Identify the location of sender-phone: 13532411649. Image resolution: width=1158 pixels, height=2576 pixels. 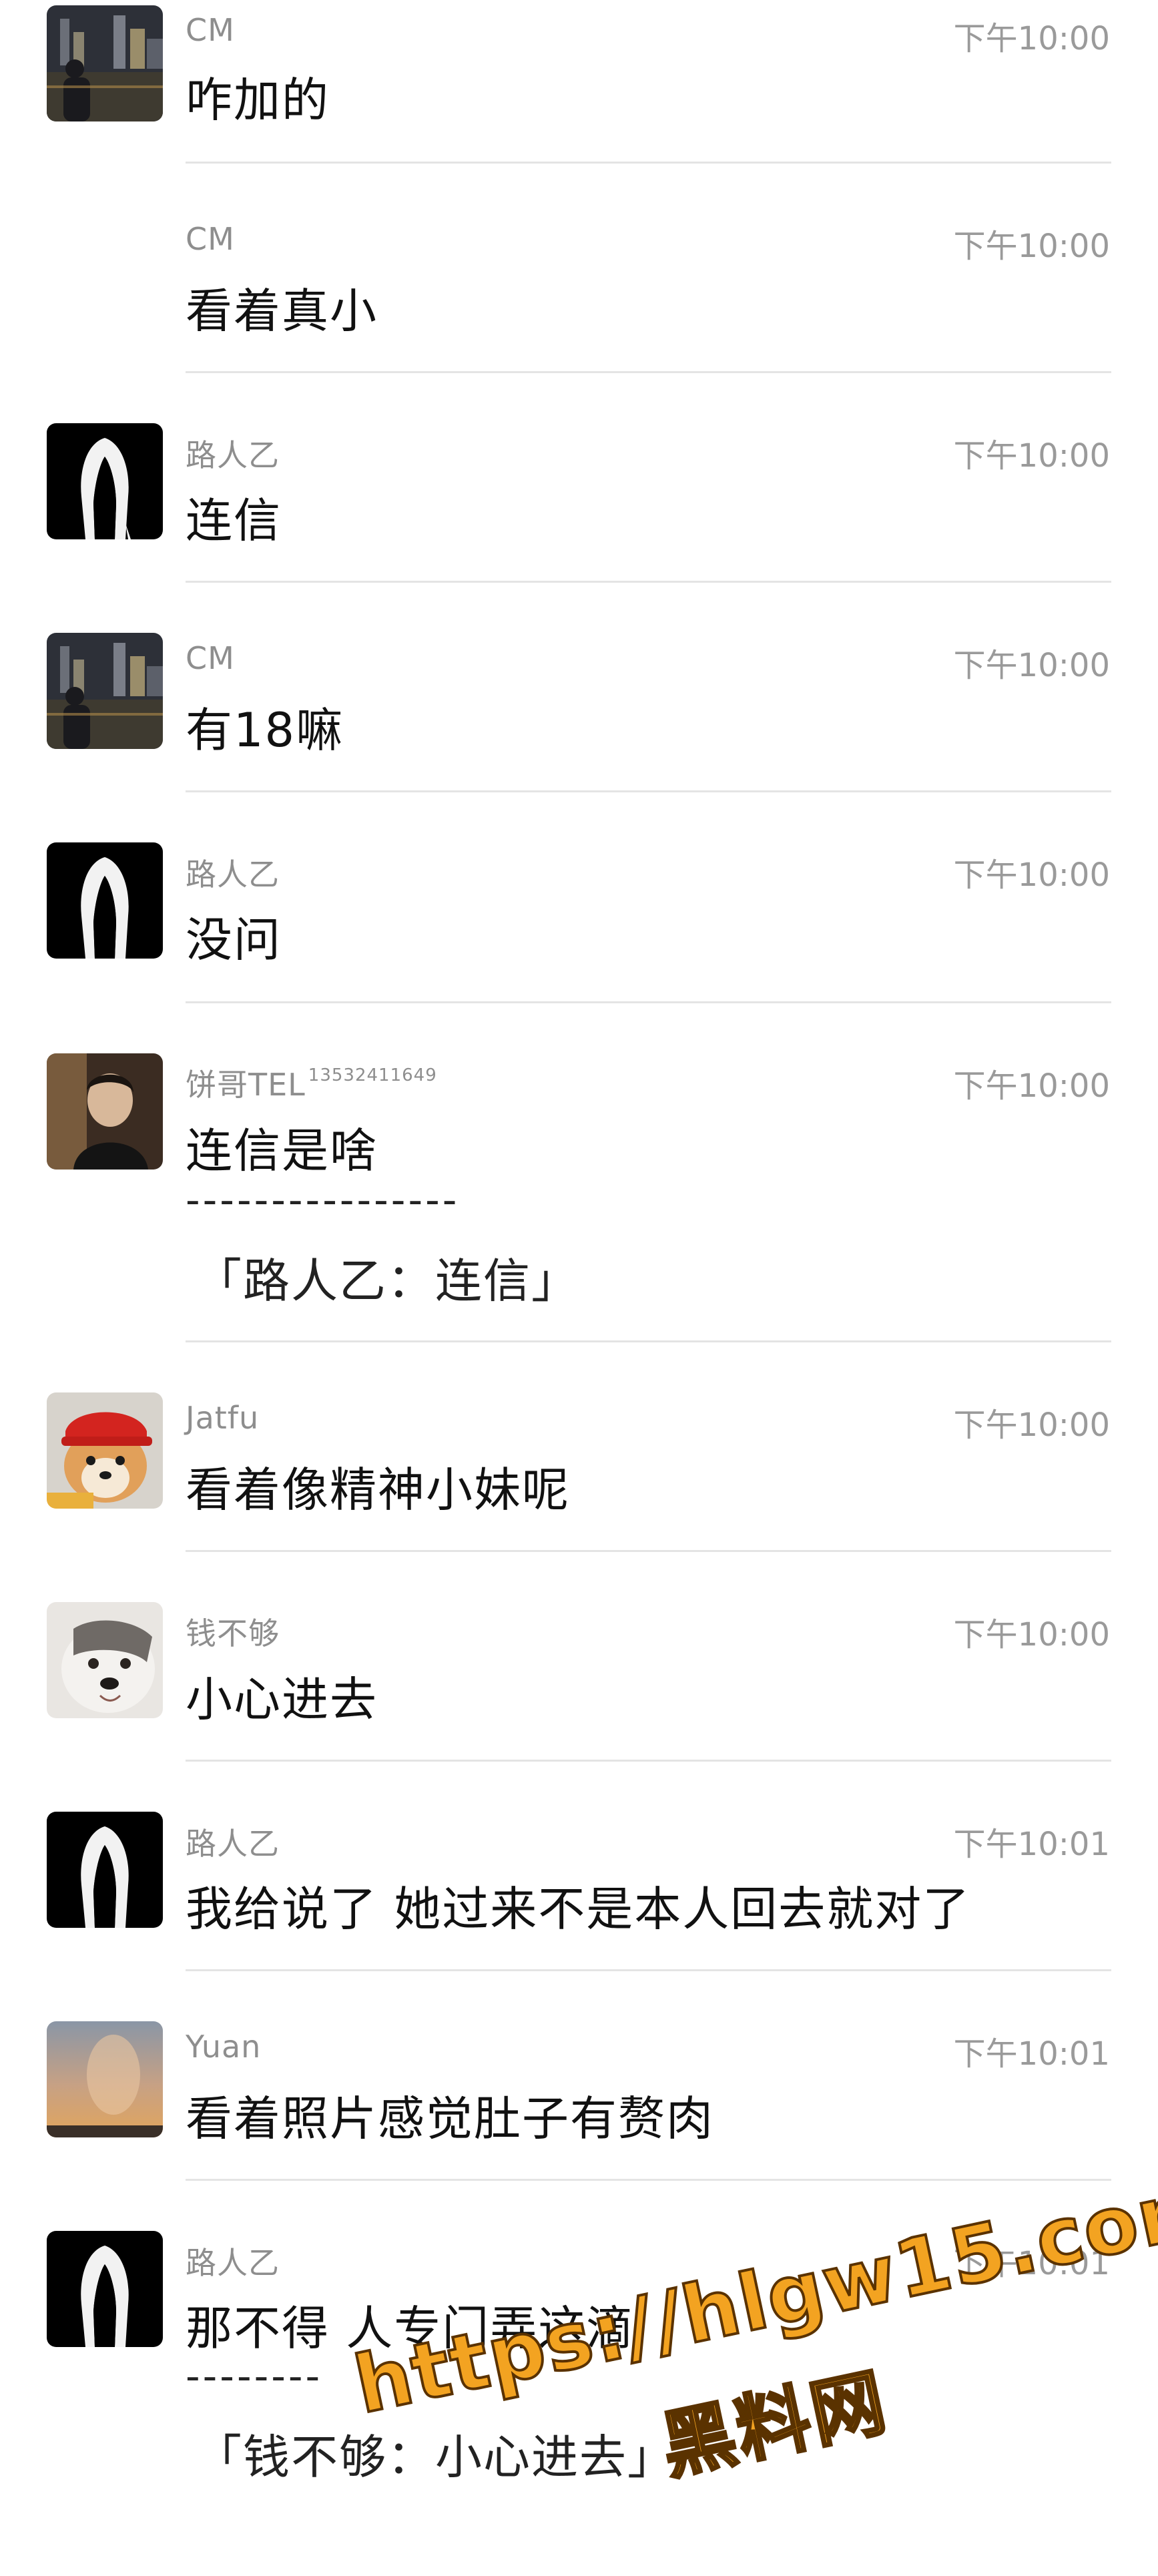
(373, 1075).